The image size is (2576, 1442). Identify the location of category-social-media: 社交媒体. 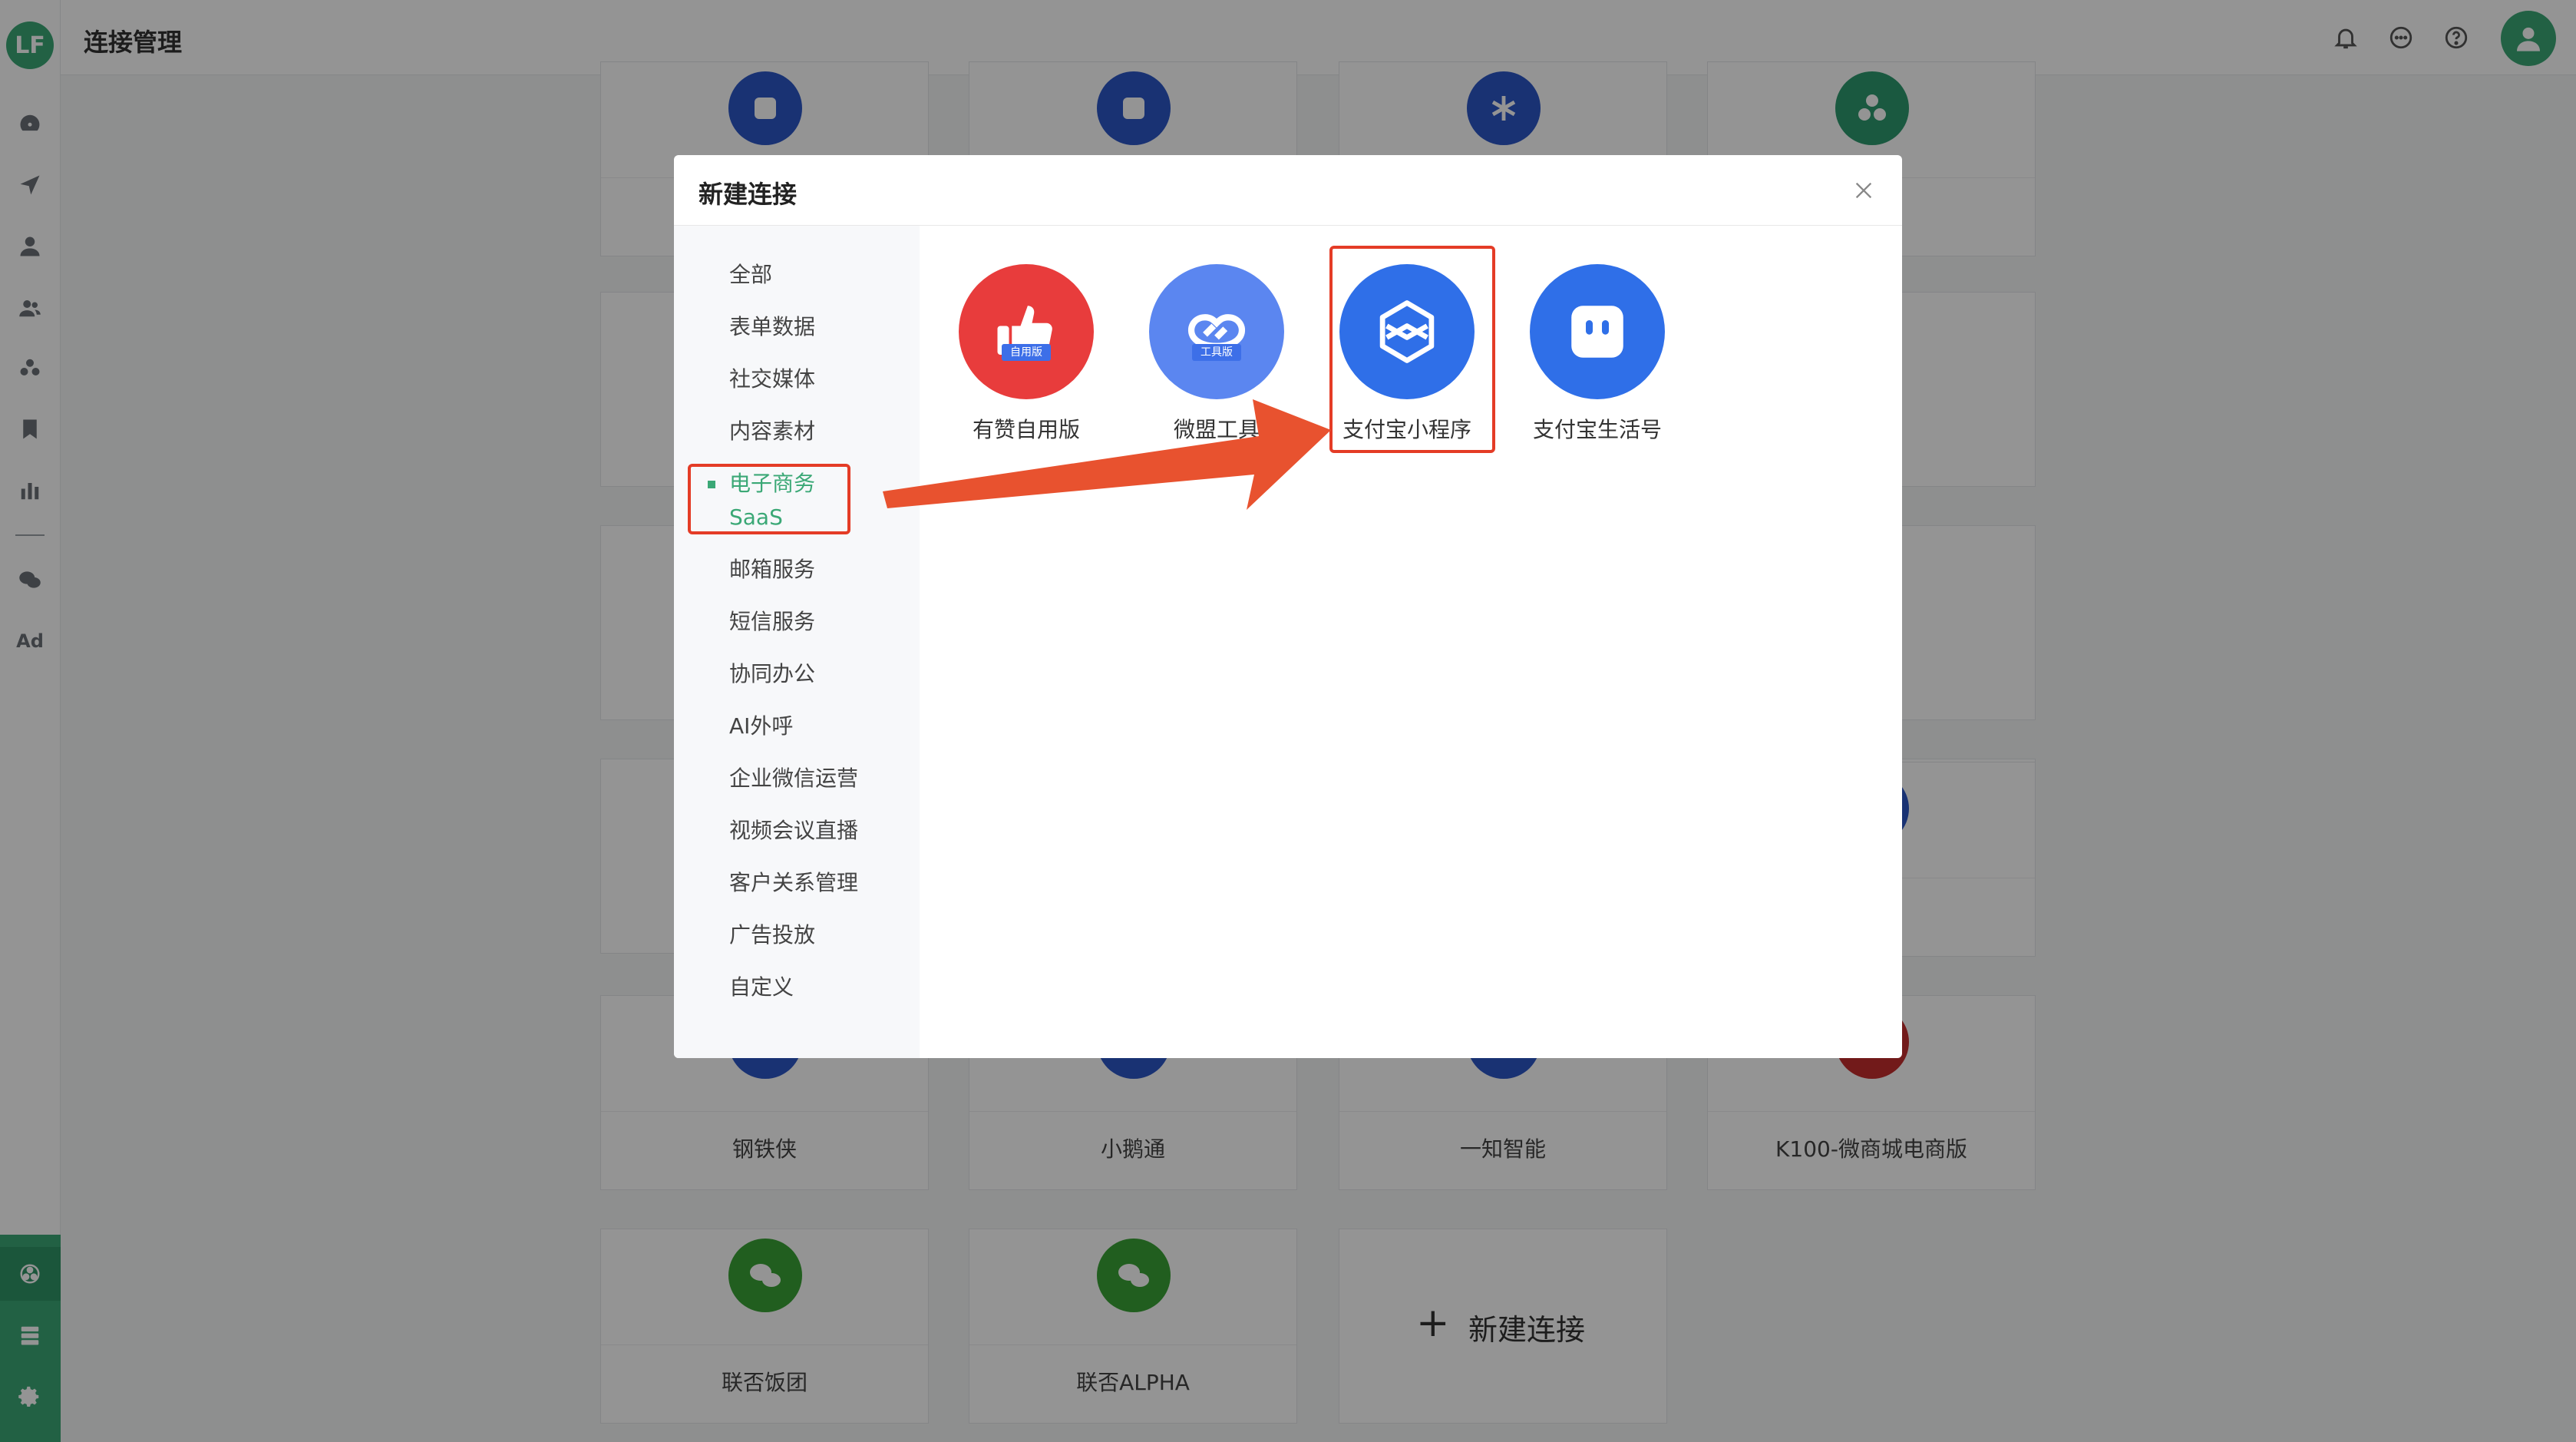
(772, 379).